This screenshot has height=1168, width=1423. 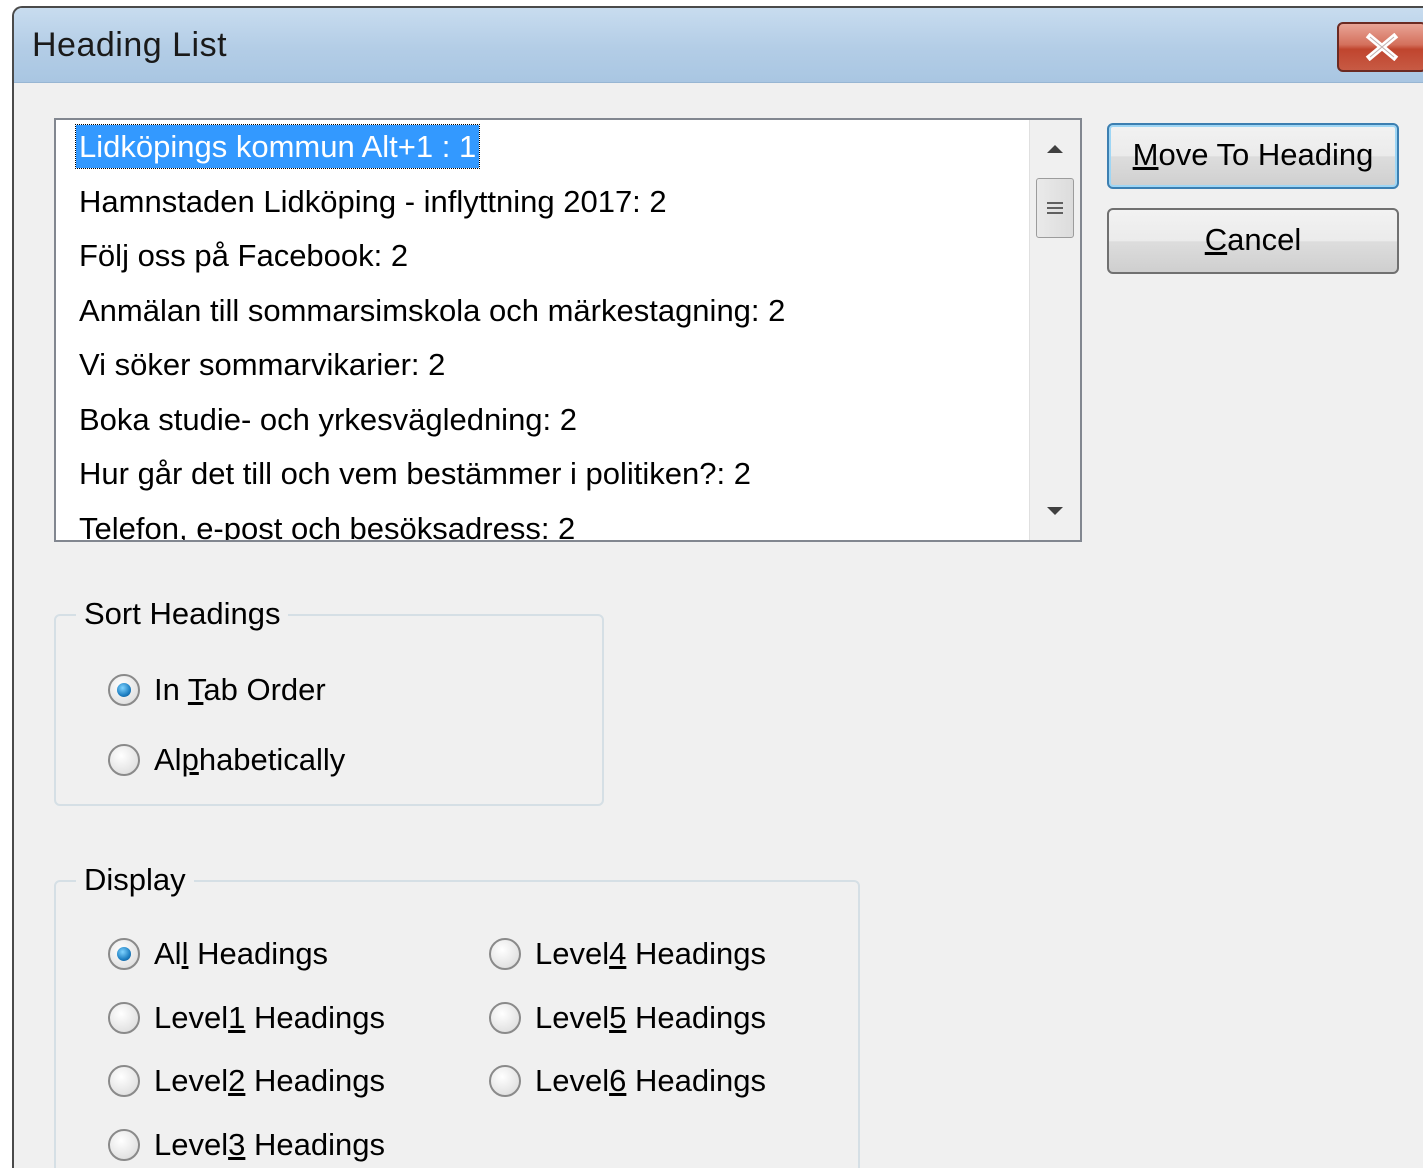 What do you see at coordinates (226, 760) in the screenshot?
I see `radio-alphabetically: Alphabetically` at bounding box center [226, 760].